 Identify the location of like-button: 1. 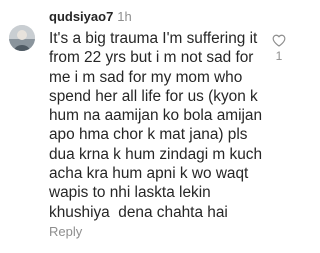
(279, 48).